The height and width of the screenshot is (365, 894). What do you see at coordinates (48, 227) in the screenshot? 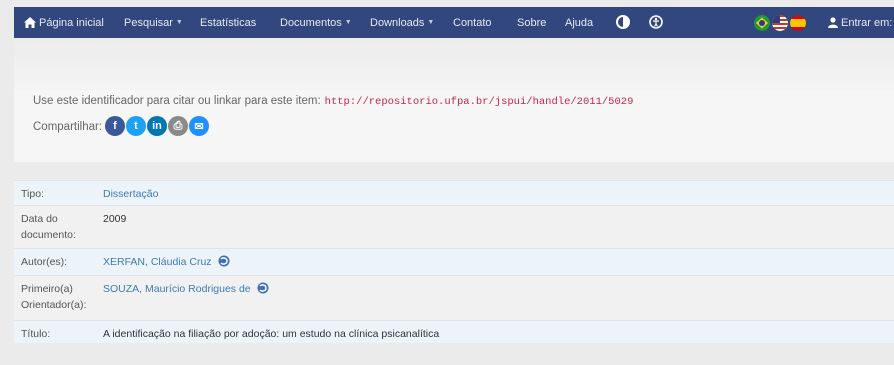
I see `metadata-label: Data do documento:` at bounding box center [48, 227].